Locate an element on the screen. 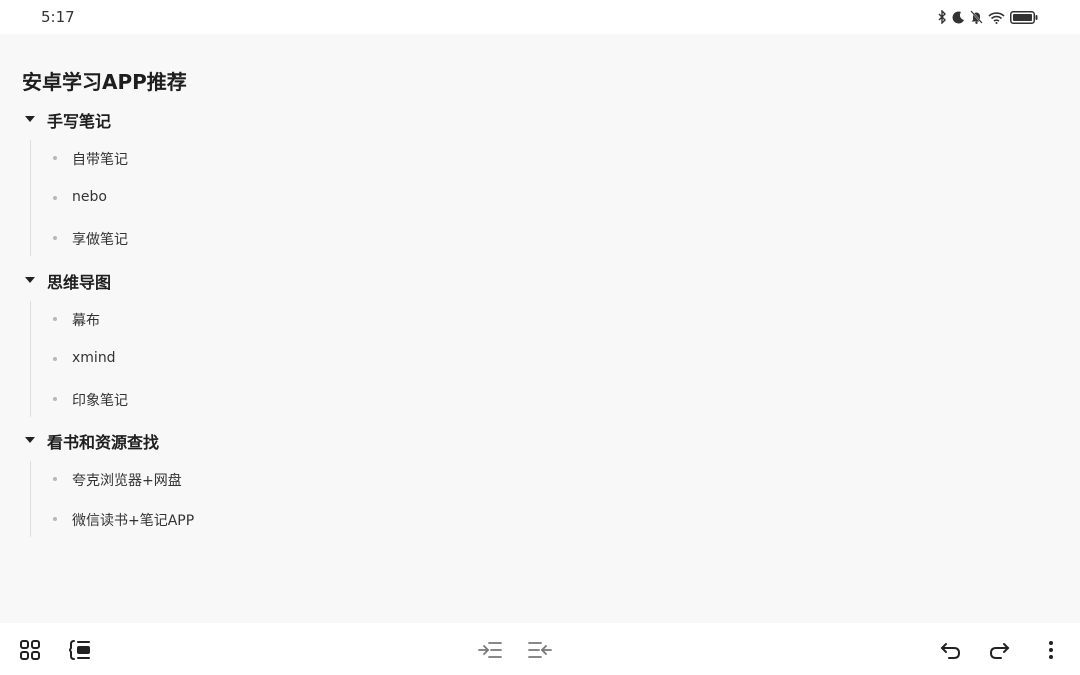 Image resolution: width=1080 pixels, height=675 pixels. status-icons is located at coordinates (987, 18).